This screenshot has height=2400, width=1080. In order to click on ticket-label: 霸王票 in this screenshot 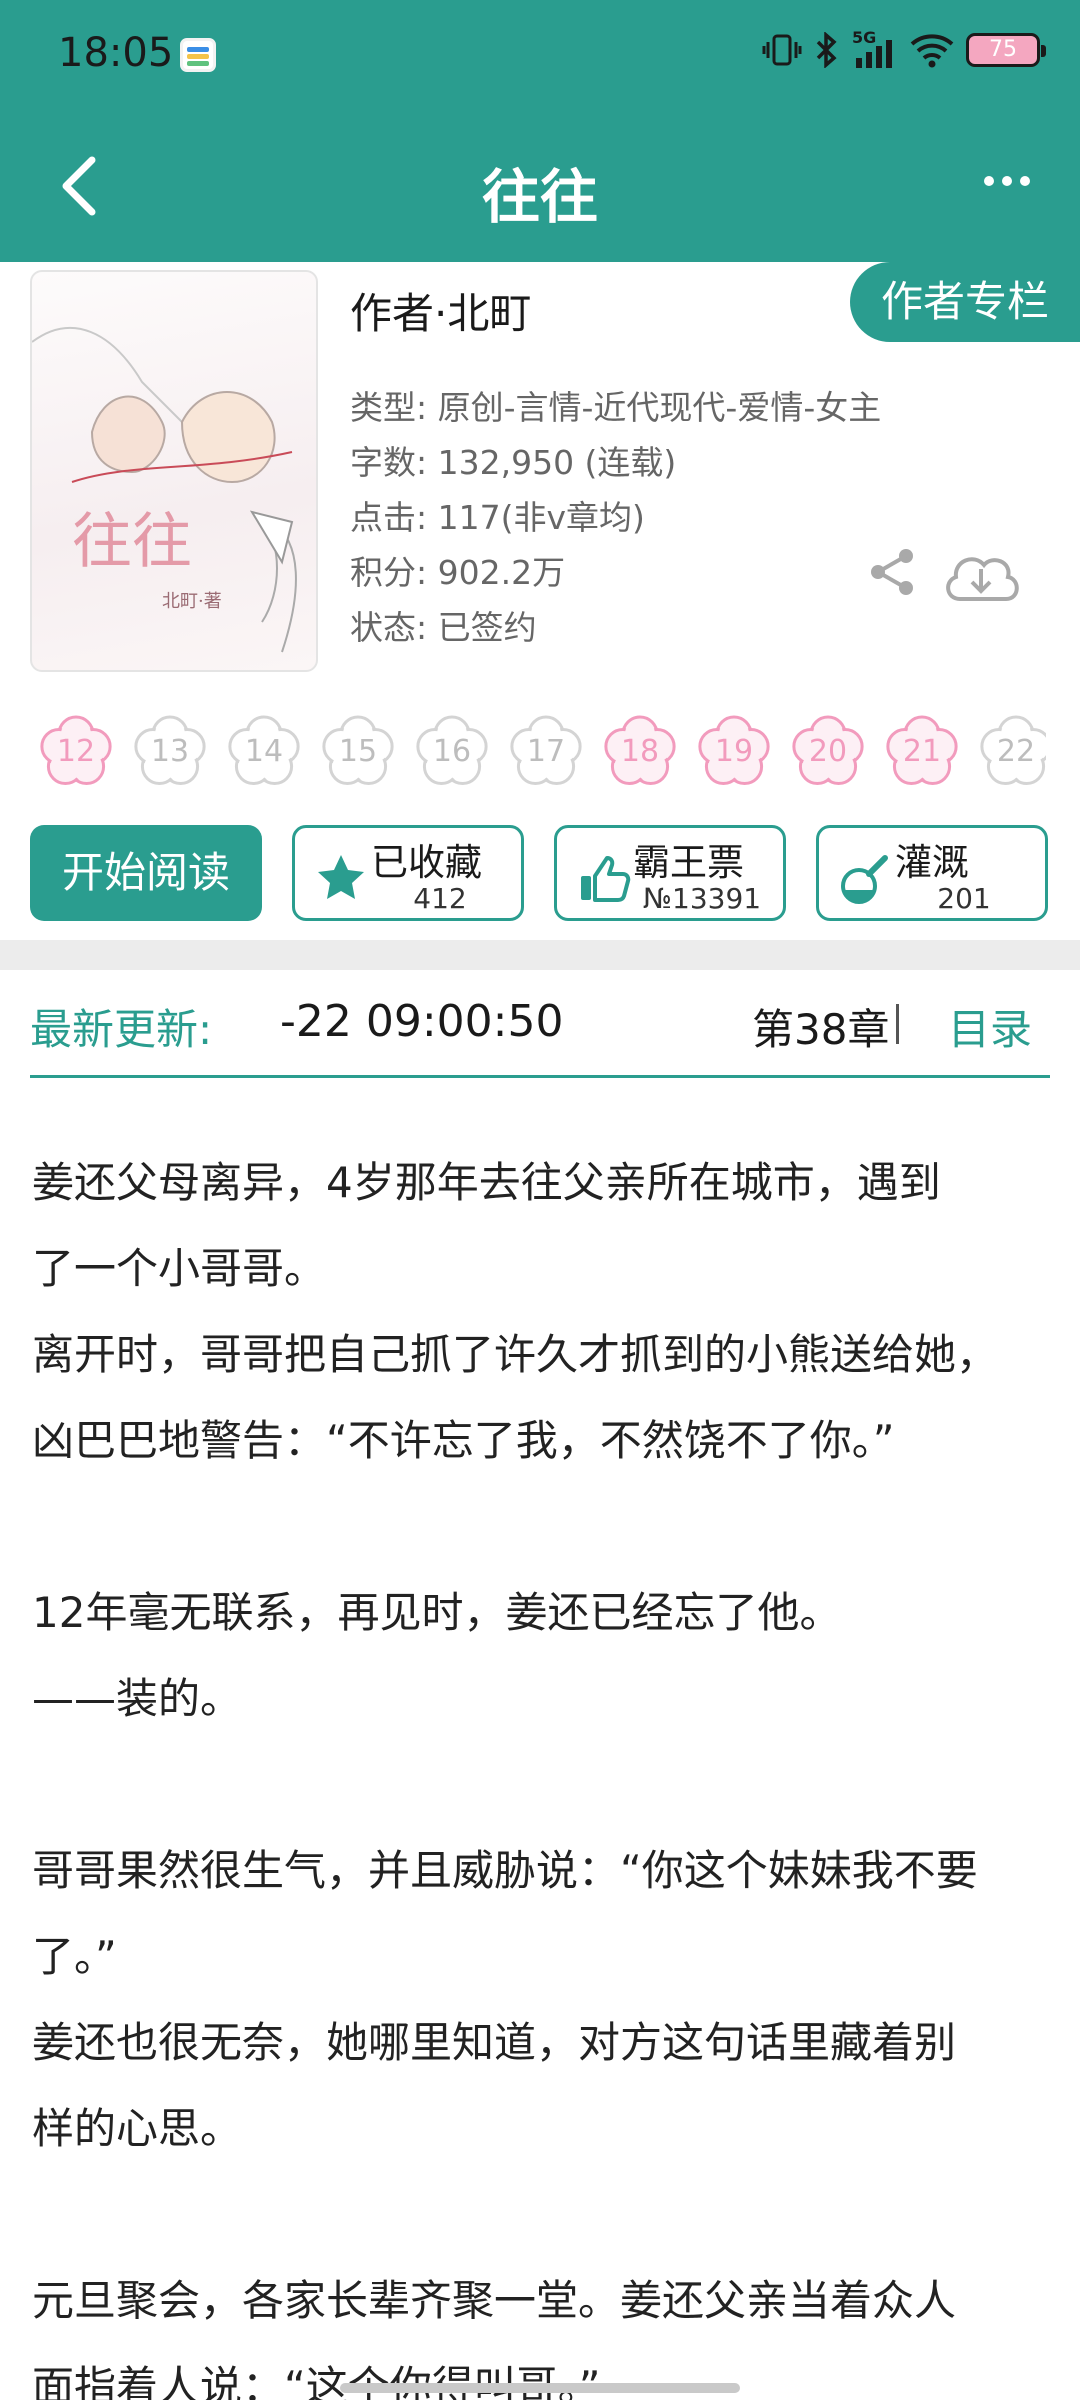, I will do `click(688, 862)`.